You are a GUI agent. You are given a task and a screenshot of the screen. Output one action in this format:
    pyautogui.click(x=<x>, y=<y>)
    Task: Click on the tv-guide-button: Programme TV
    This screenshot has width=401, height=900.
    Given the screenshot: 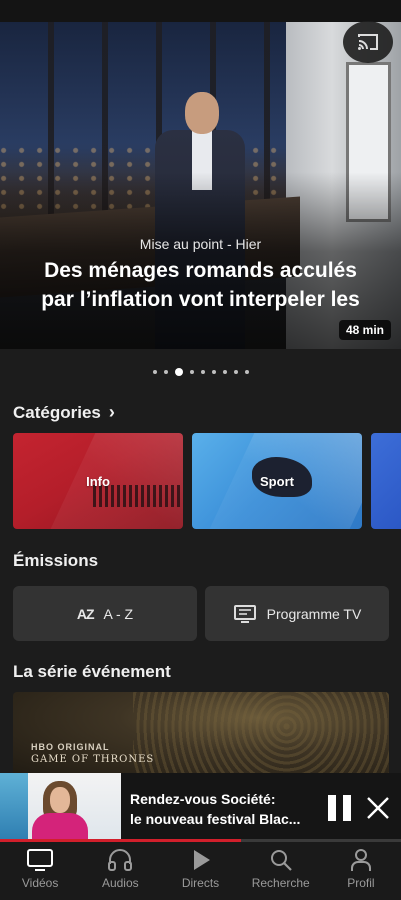 What is the action you would take?
    pyautogui.click(x=297, y=613)
    